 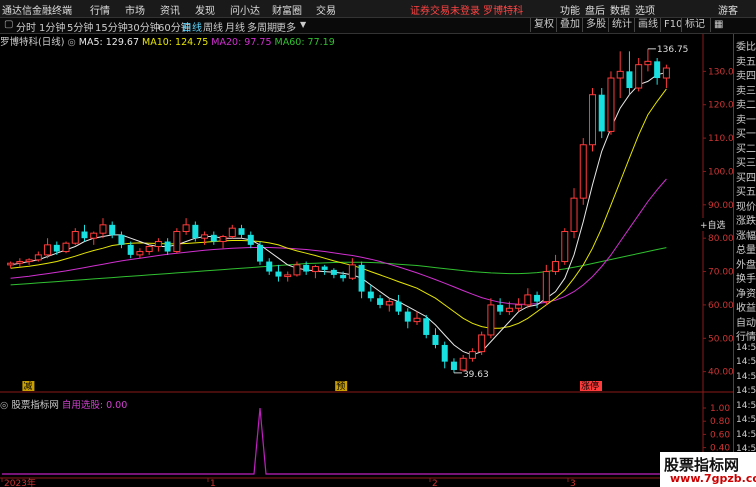 I want to click on side-panel-label: 自动, so click(x=746, y=323).